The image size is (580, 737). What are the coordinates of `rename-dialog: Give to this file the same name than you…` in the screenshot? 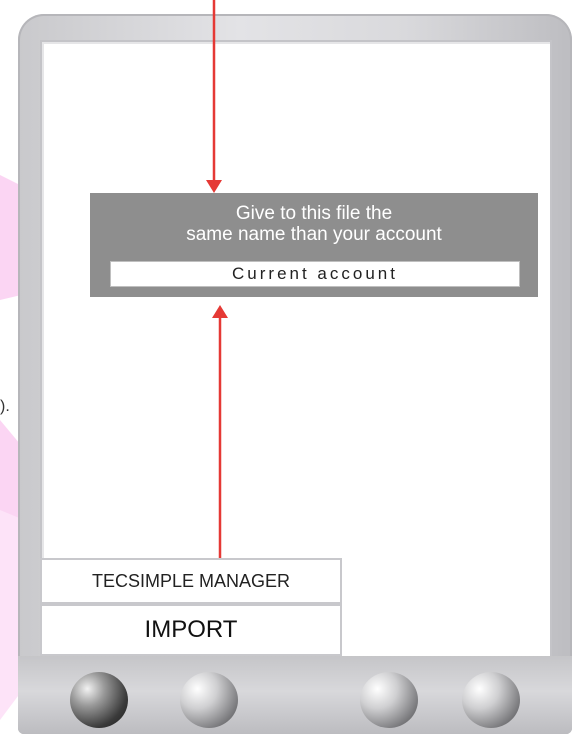 It's located at (314, 245).